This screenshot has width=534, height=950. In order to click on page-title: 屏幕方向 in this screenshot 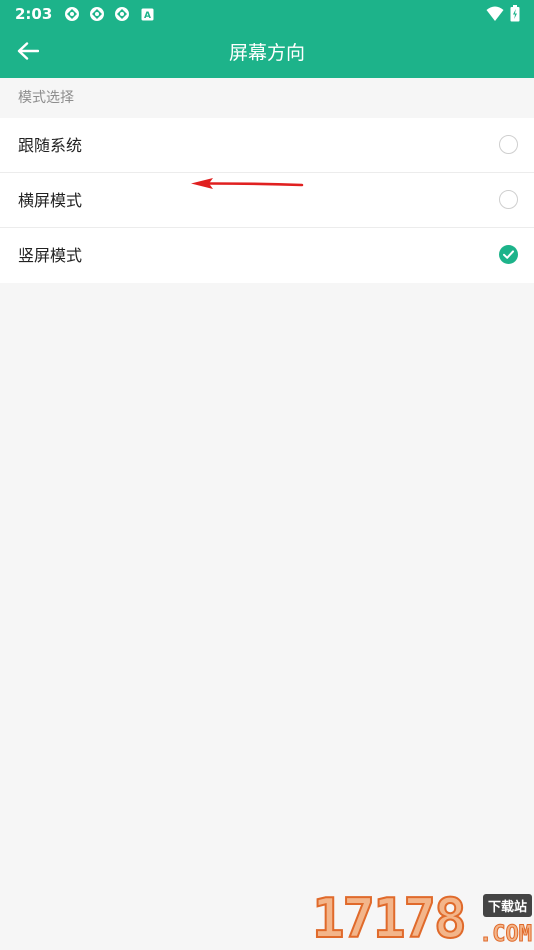, I will do `click(266, 53)`.